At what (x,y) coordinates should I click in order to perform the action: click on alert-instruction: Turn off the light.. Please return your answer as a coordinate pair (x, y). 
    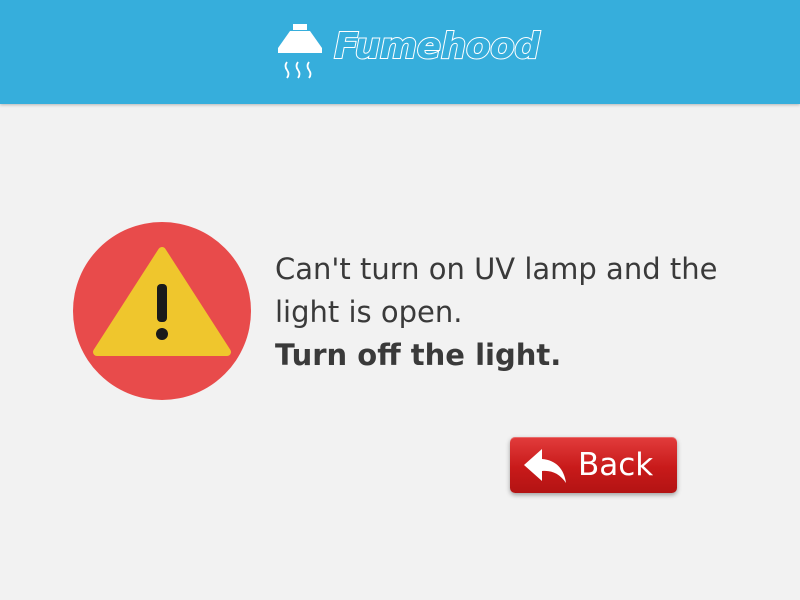
    Looking at the image, I should click on (418, 355).